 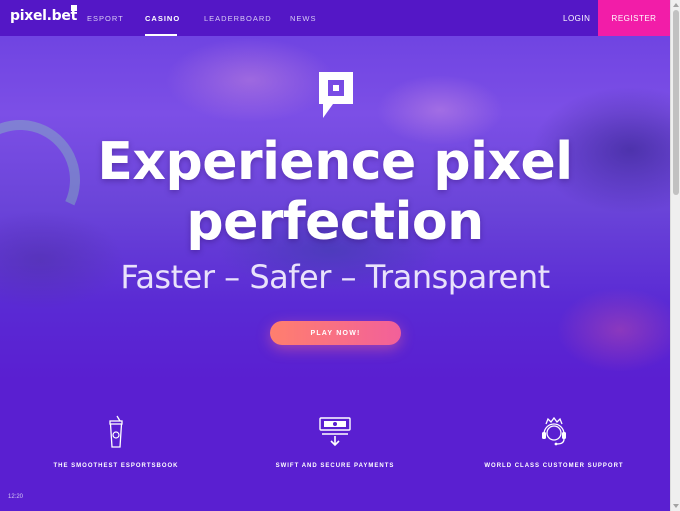 What do you see at coordinates (238, 18) in the screenshot?
I see `nav-link-leaderboard: LEADERBOARD` at bounding box center [238, 18].